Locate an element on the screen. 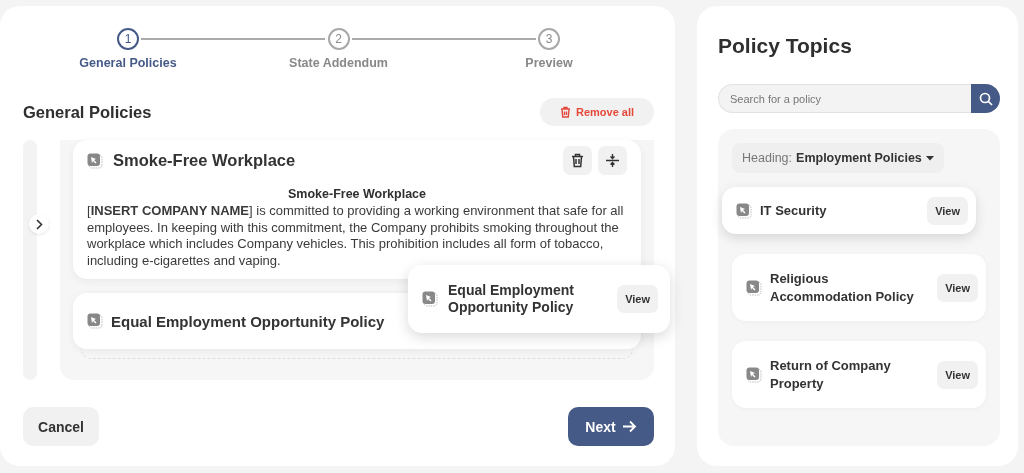  topic-title: Religious Accommodation Policy is located at coordinates (842, 287).